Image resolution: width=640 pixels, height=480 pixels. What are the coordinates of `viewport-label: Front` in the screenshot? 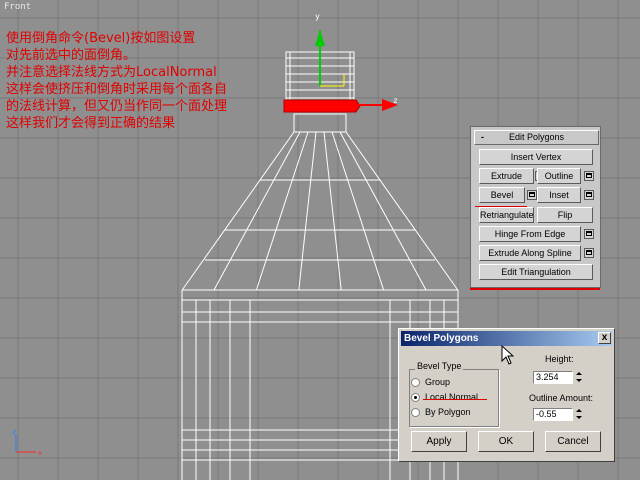 It's located at (17, 7).